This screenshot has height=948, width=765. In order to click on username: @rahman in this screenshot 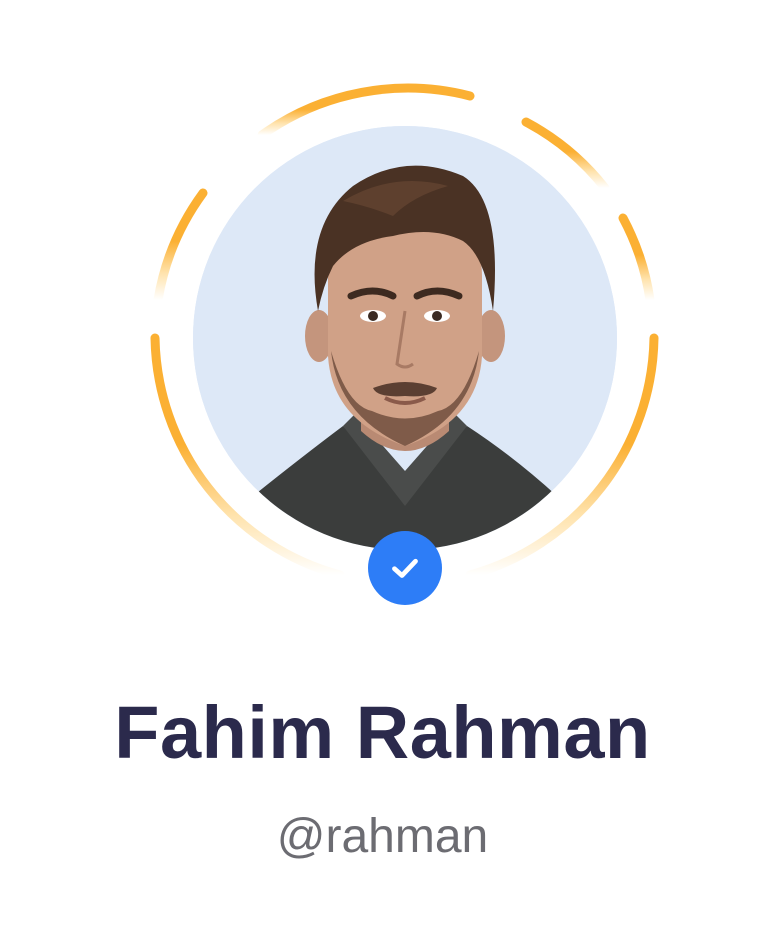, I will do `click(382, 837)`.